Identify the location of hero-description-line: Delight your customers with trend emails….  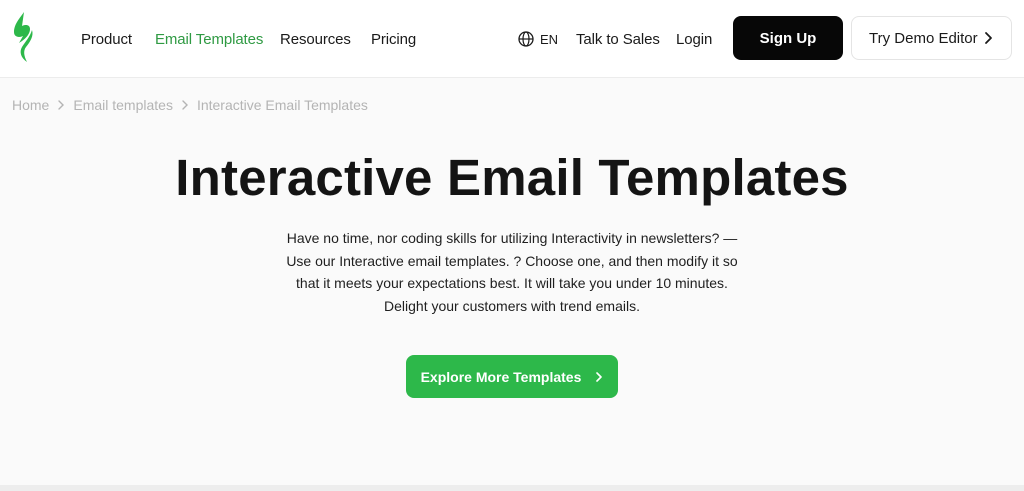
(512, 305).